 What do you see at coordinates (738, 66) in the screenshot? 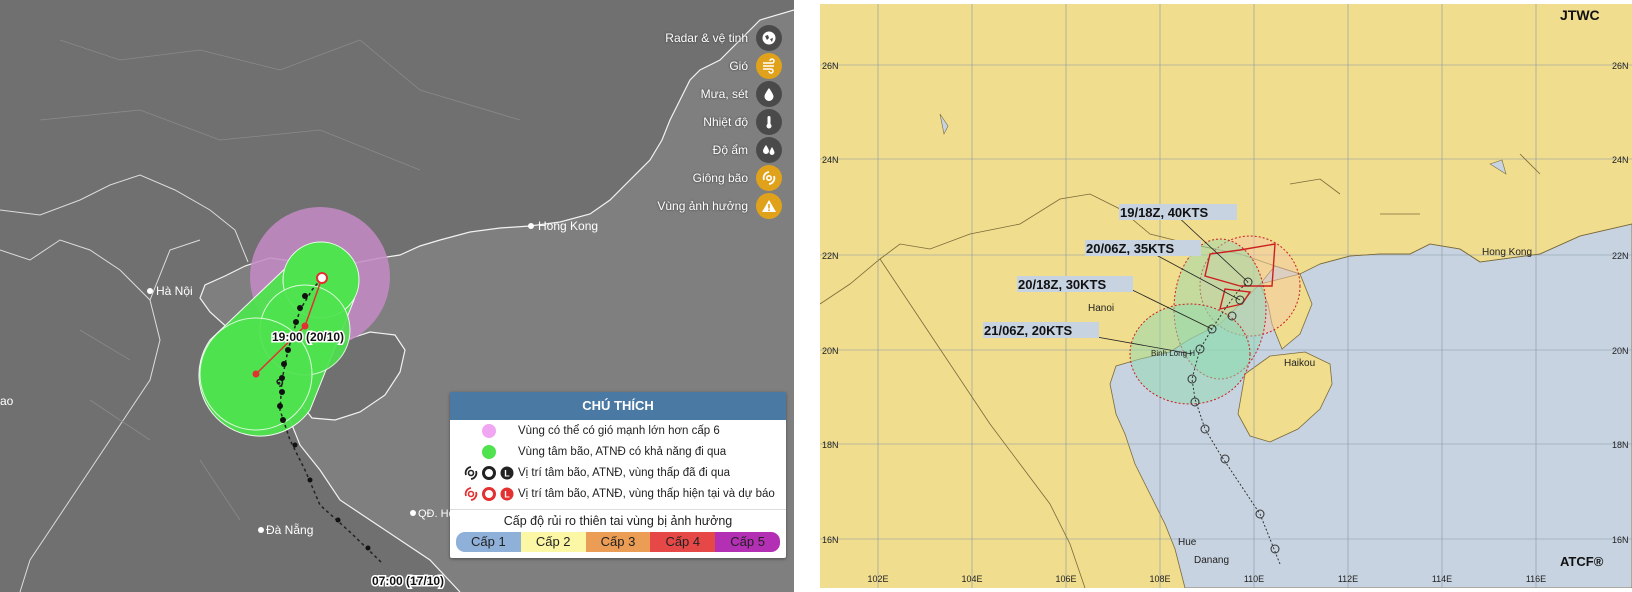
I see `layer-label: Gió` at bounding box center [738, 66].